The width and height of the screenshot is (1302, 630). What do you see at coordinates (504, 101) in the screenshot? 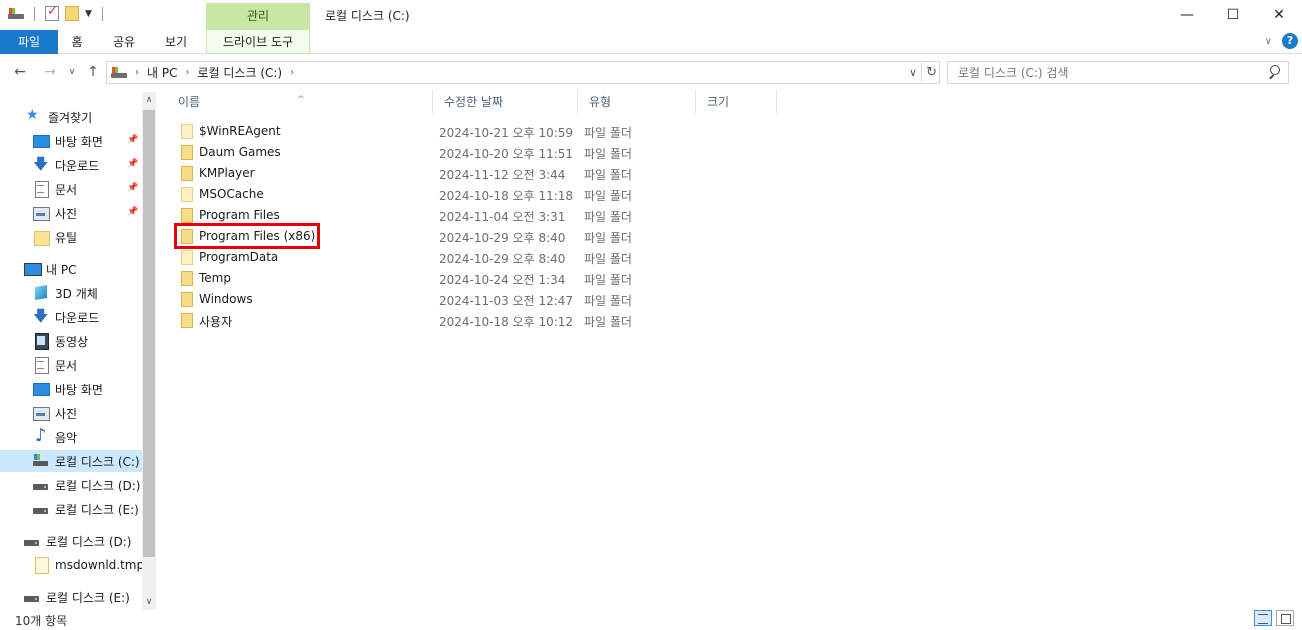
I see `column-header-date-modified: 수정한 날짜` at bounding box center [504, 101].